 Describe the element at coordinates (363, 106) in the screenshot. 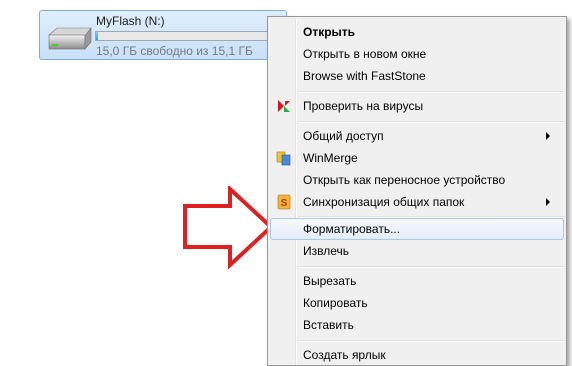

I see `menu-item-label: Проверить на вирусы` at that location.